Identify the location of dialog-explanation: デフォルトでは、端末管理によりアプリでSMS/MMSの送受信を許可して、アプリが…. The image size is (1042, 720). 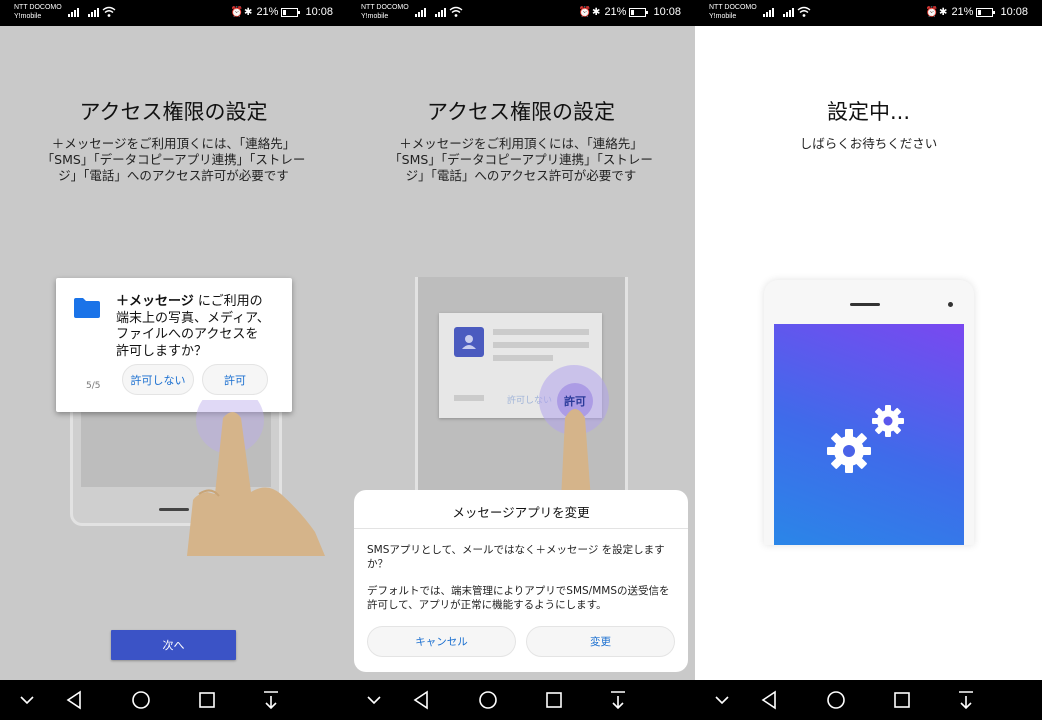
(518, 598).